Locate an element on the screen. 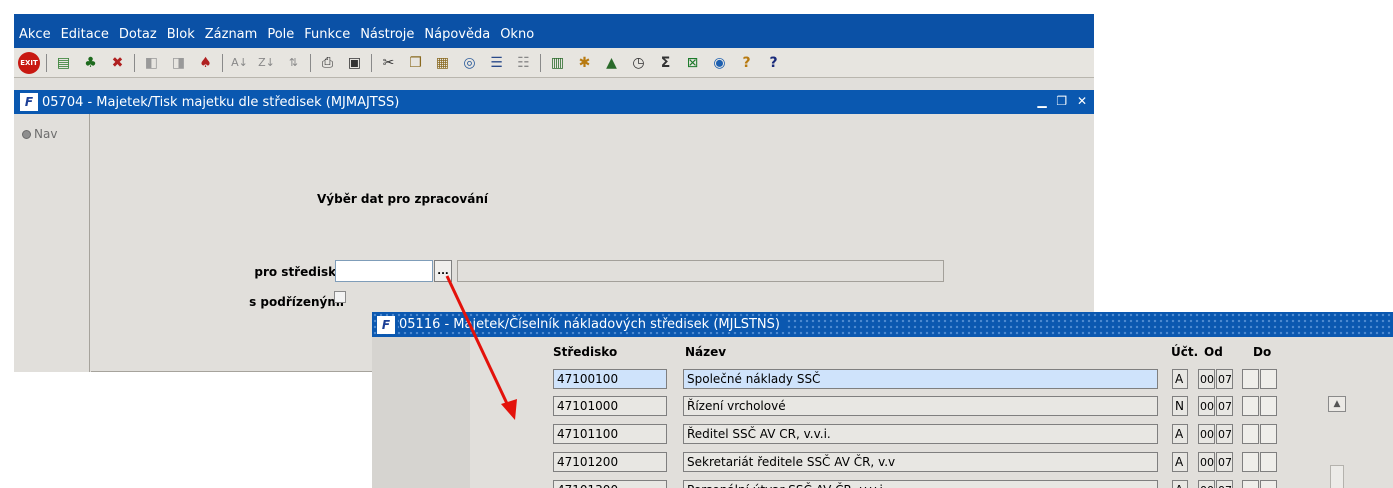 Image resolution: width=1393 pixels, height=488 pixels. nav-column: Nav is located at coordinates (52, 243).